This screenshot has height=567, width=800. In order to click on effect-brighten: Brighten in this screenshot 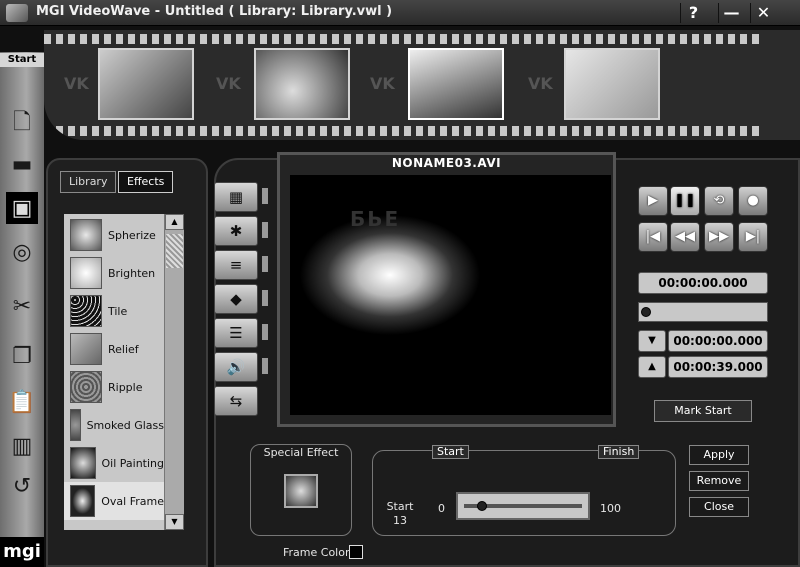, I will do `click(114, 273)`.